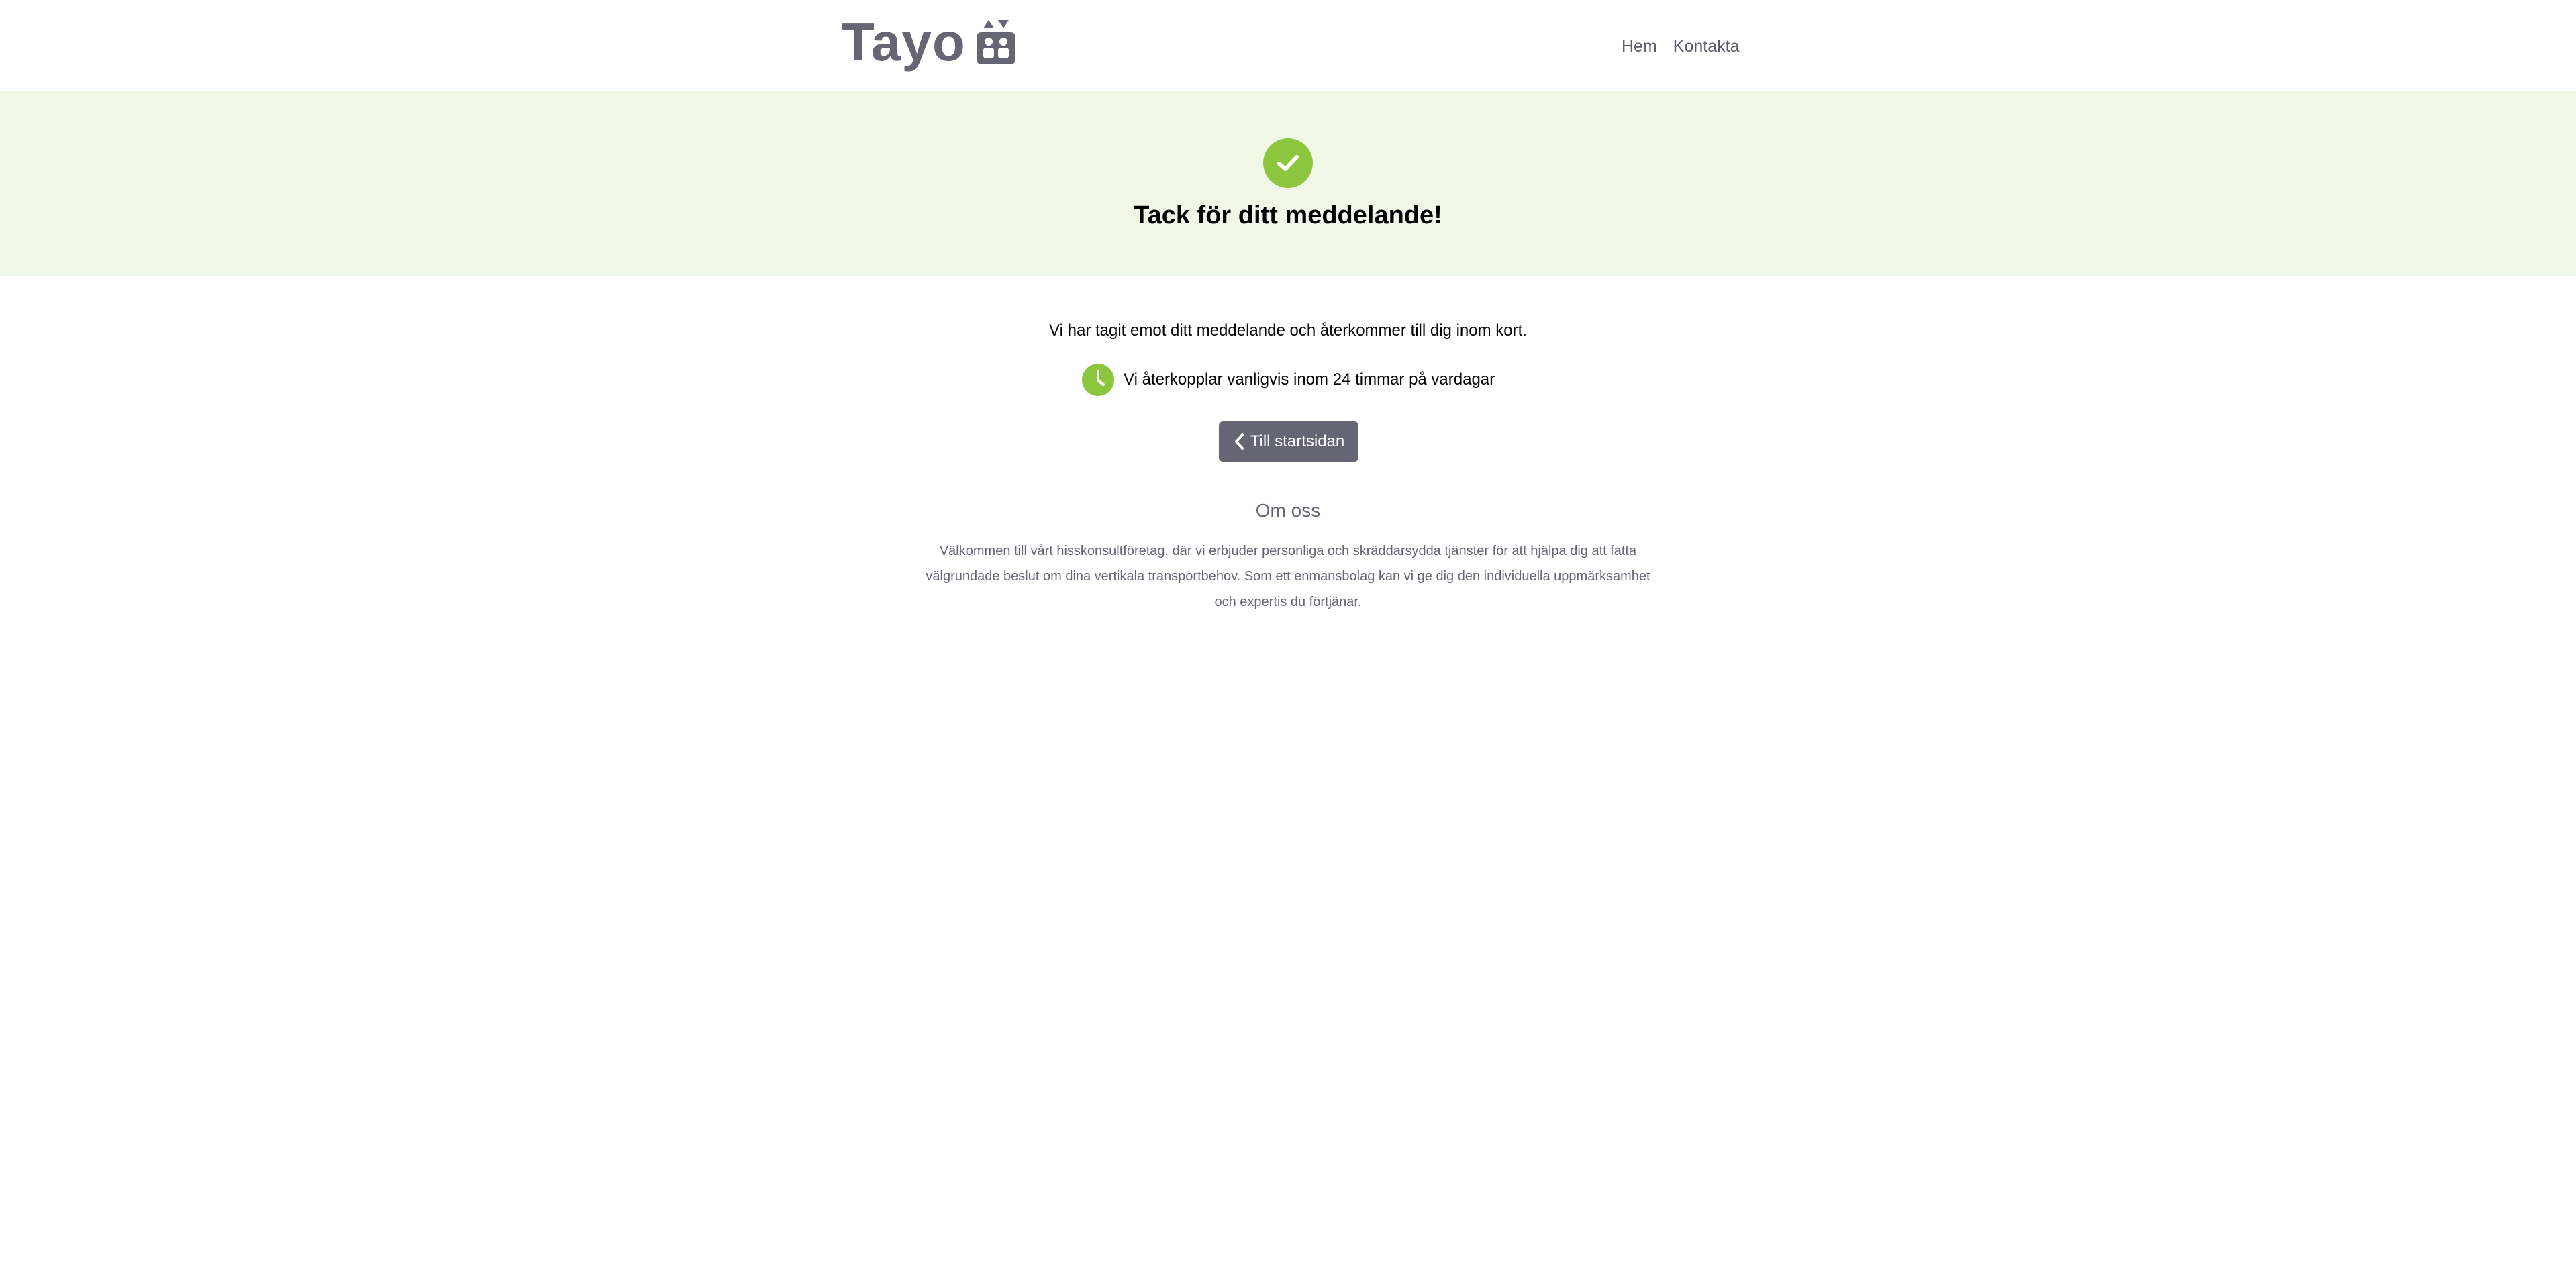 The width and height of the screenshot is (2576, 1279). Describe the element at coordinates (1706, 46) in the screenshot. I see `nav-item-kontakta: Kontakta` at that location.